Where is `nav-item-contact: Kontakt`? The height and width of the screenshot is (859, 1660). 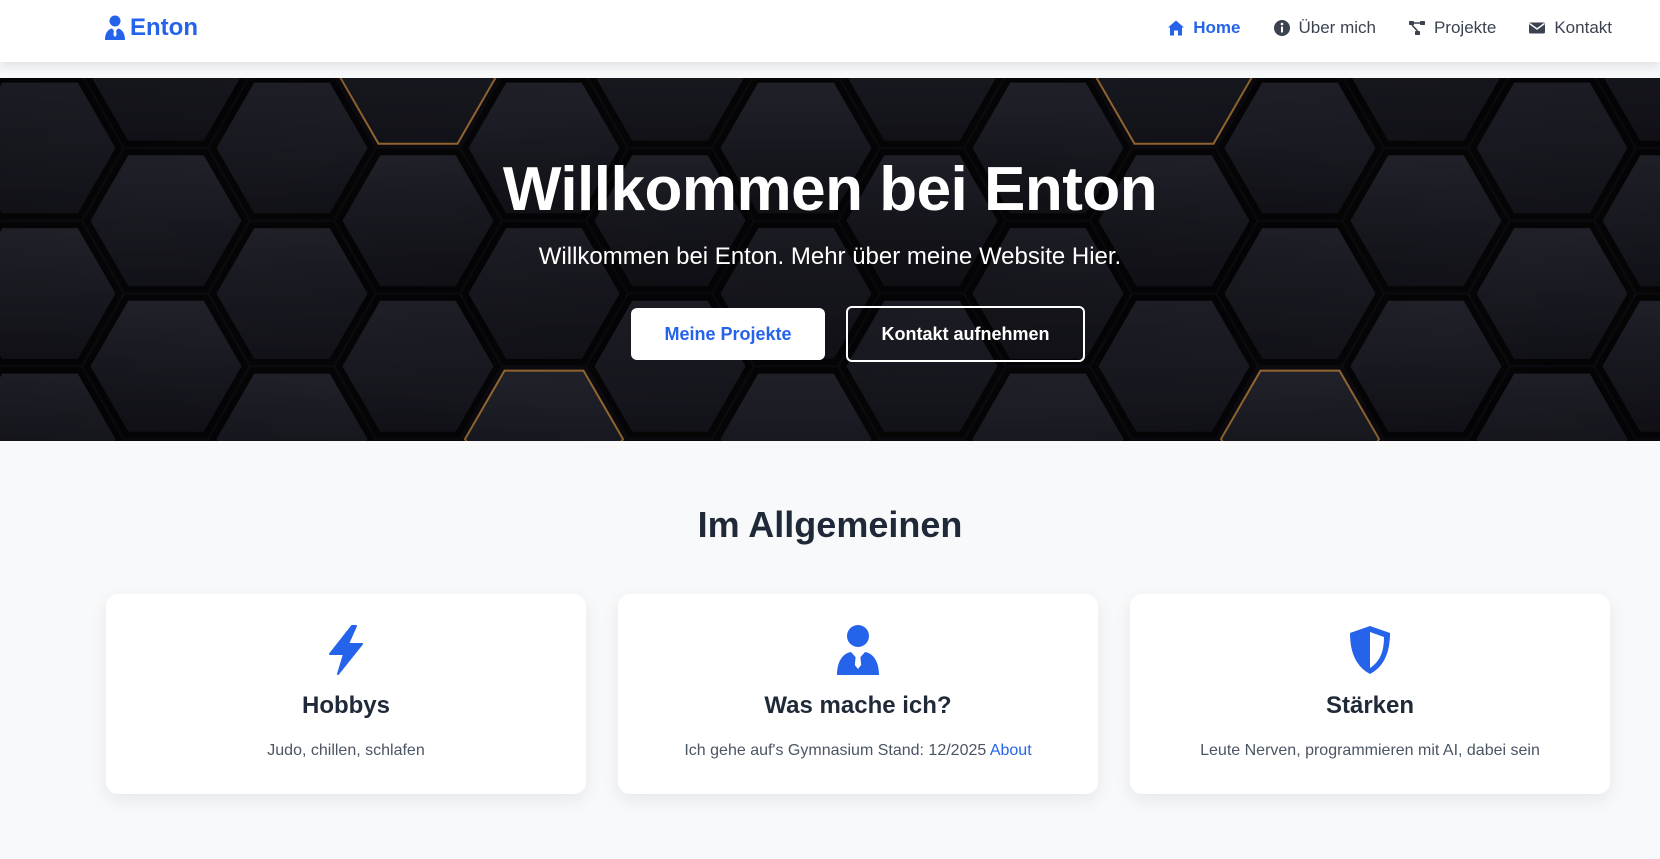
nav-item-contact: Kontakt is located at coordinates (1570, 28).